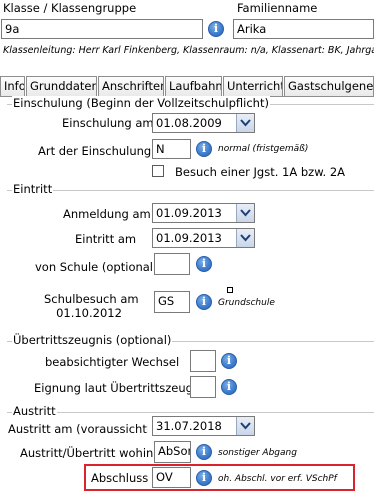 The height and width of the screenshot is (493, 374). I want to click on class-label: Klasse / Klassengruppe, so click(70, 8).